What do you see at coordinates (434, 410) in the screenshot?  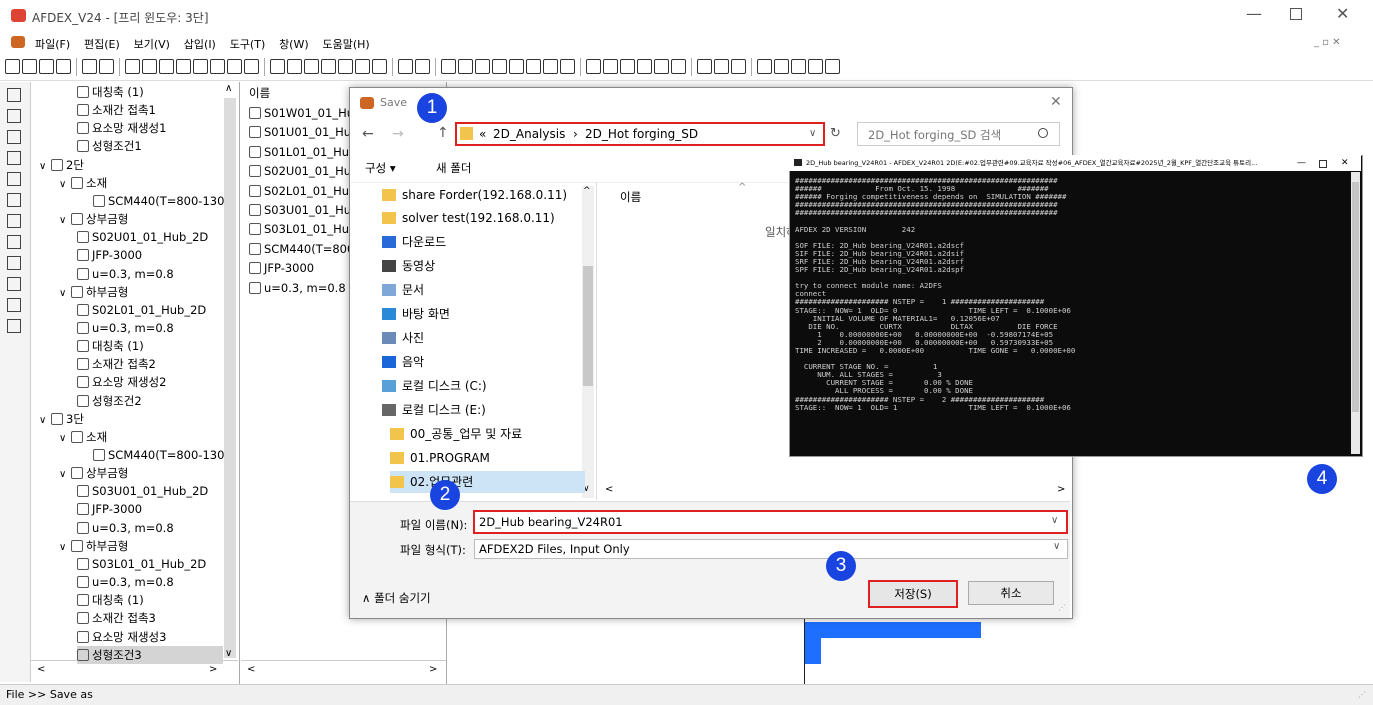 I see `nav-item: 로컬 디스크 (E:)` at bounding box center [434, 410].